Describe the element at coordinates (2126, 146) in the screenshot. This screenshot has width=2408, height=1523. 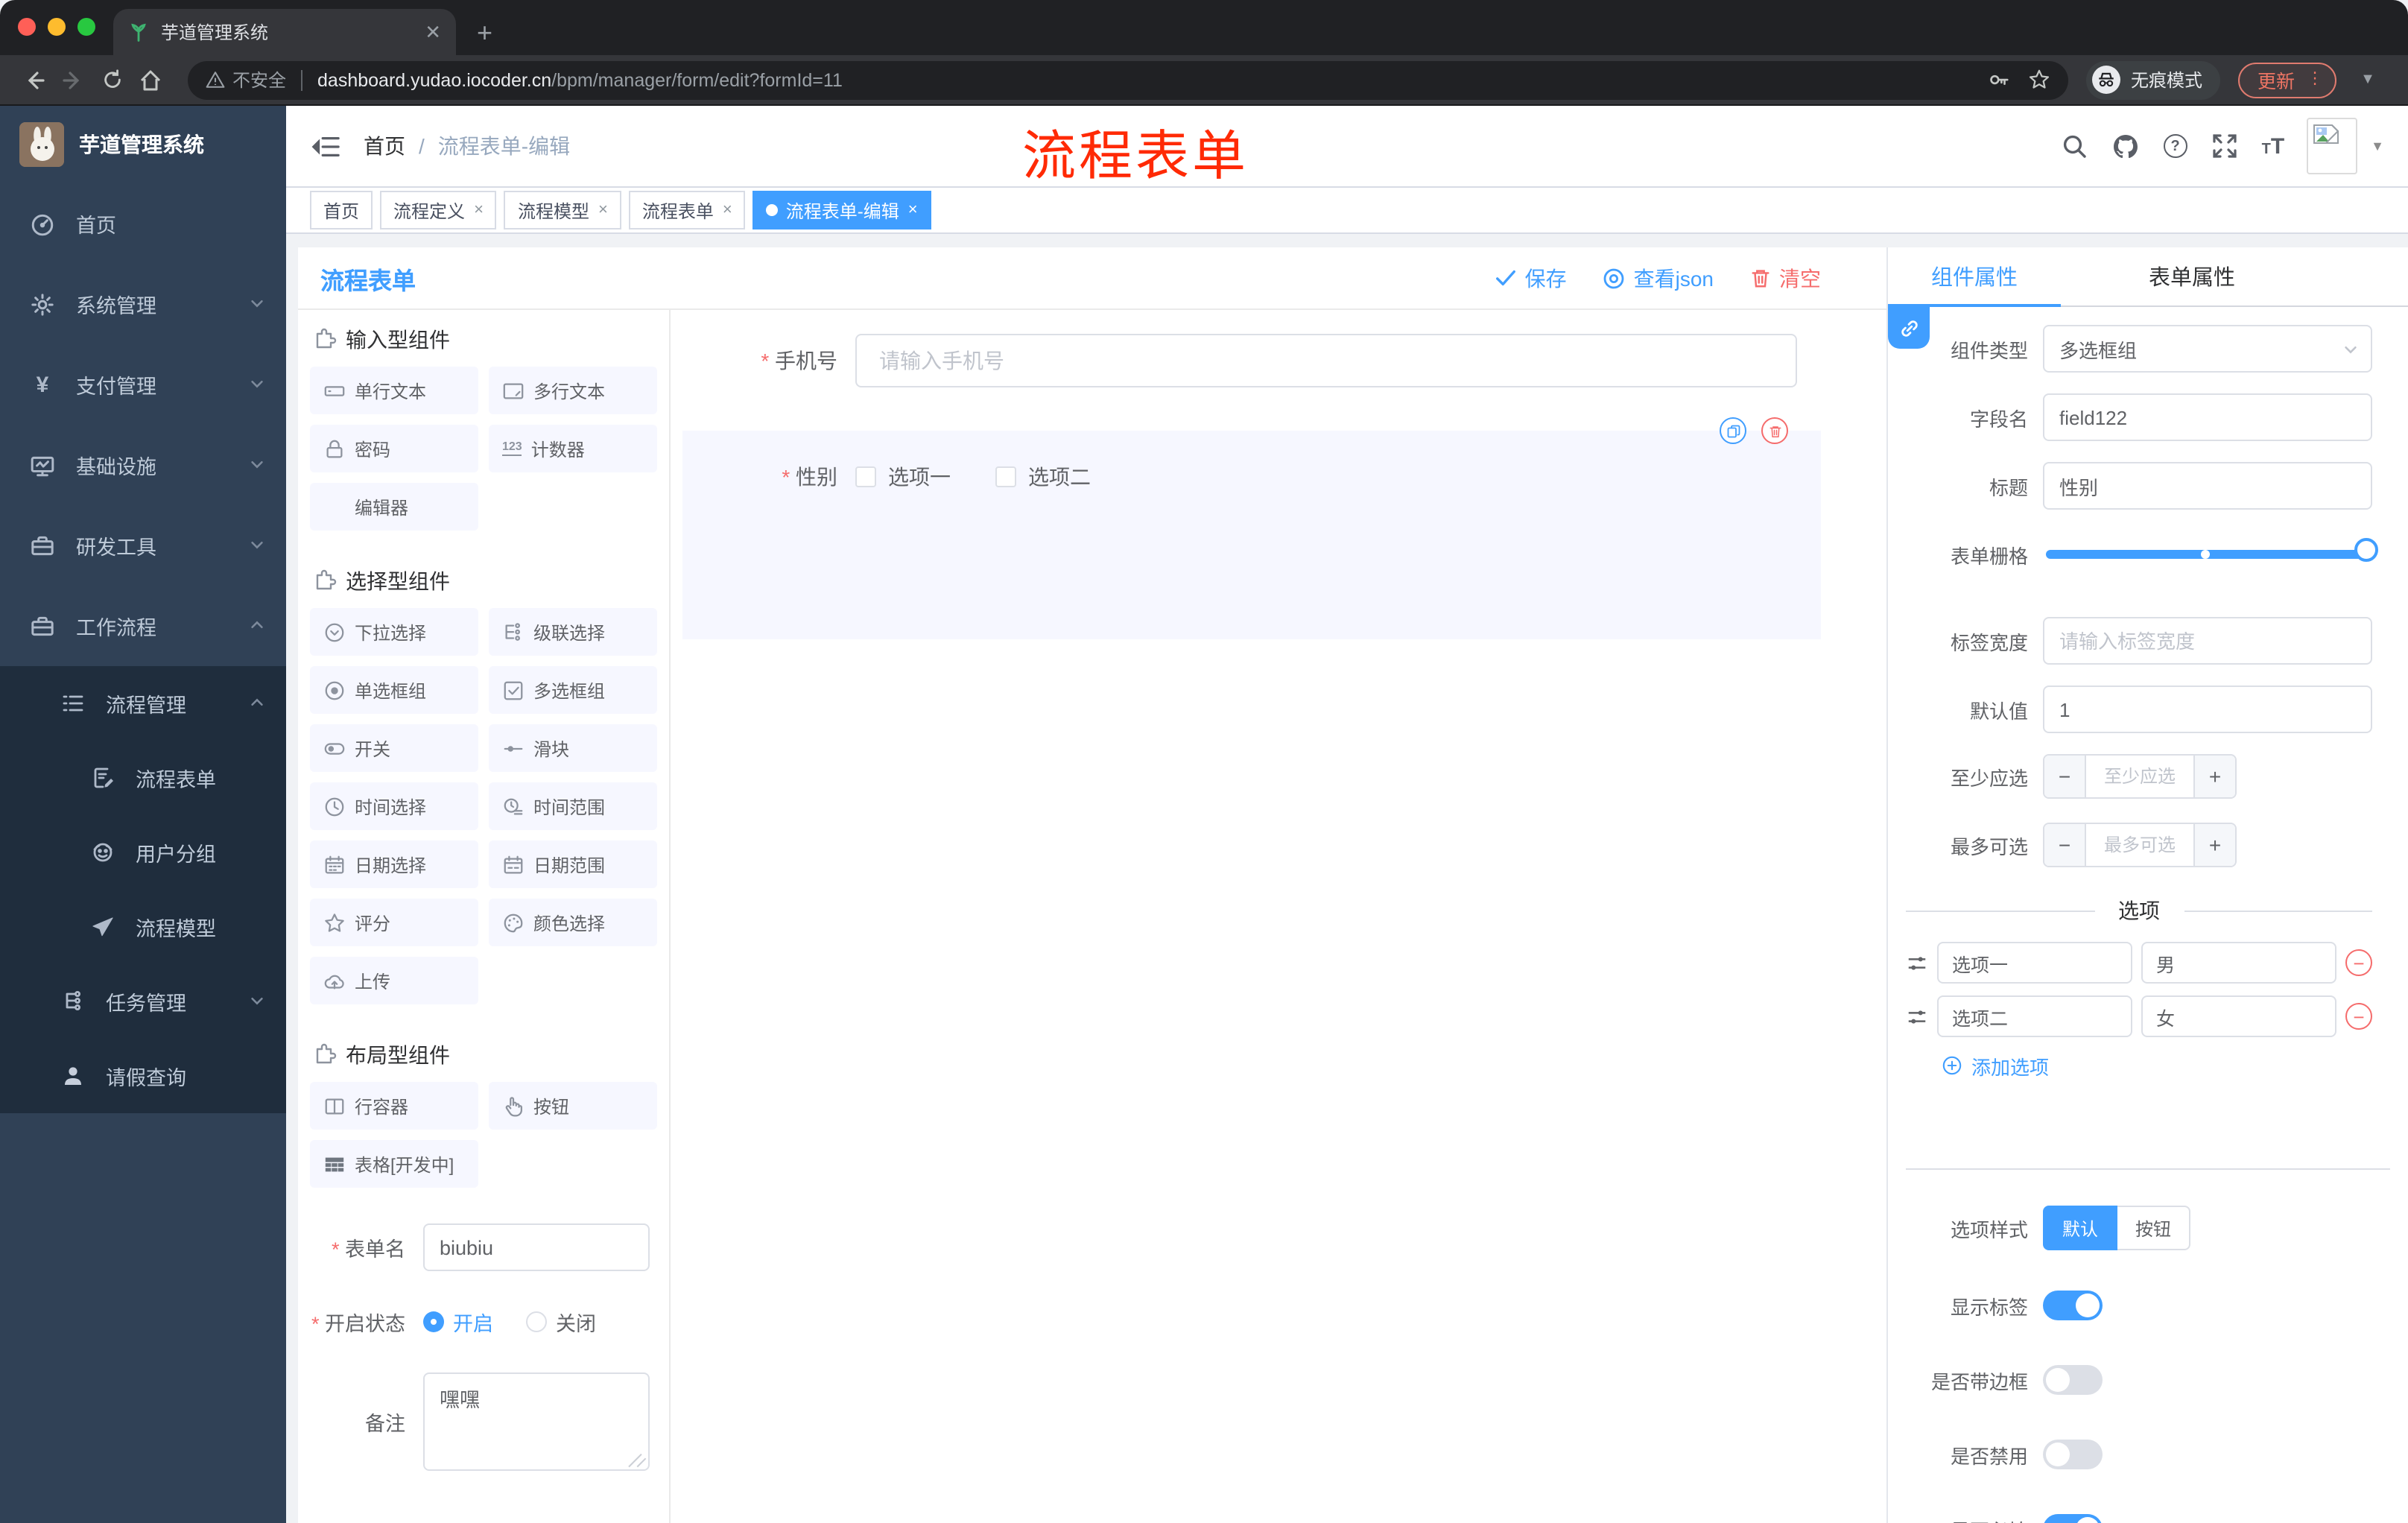
I see `github-icon` at that location.